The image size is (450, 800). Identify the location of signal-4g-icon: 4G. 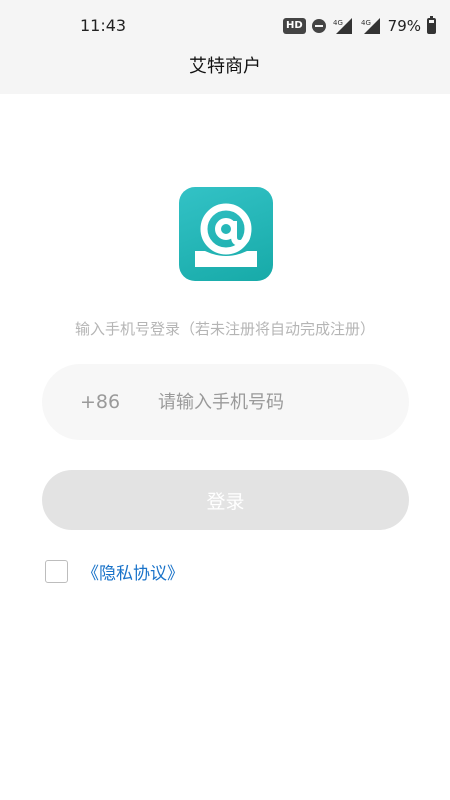
(342, 26).